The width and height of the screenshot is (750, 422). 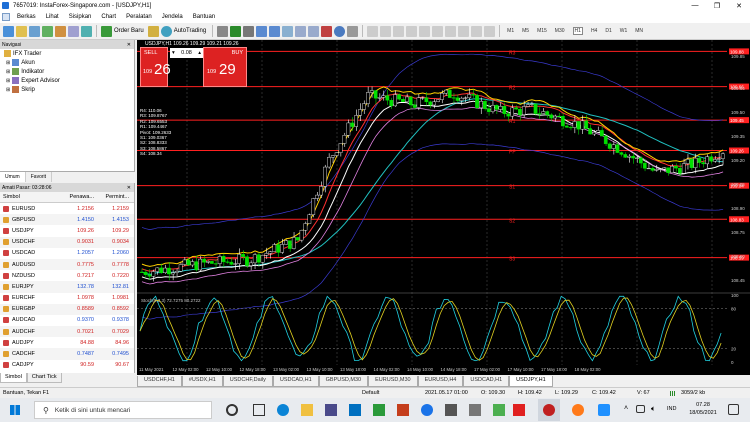 I want to click on market-row: EURUSD 1.2156 1.2159, so click(x=67, y=208).